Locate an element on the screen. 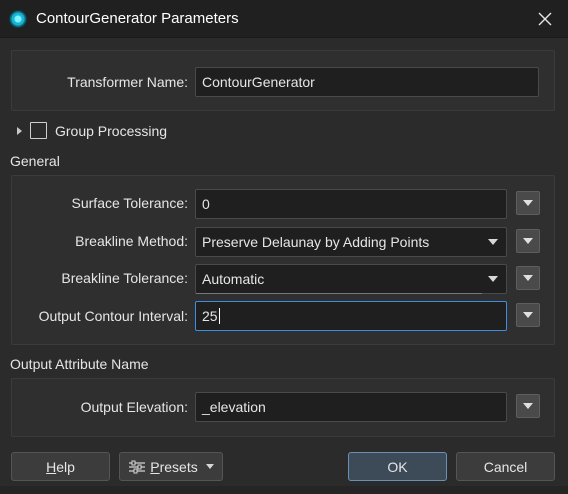 The width and height of the screenshot is (568, 494). cancel-button-label: Cancel is located at coordinates (505, 466).